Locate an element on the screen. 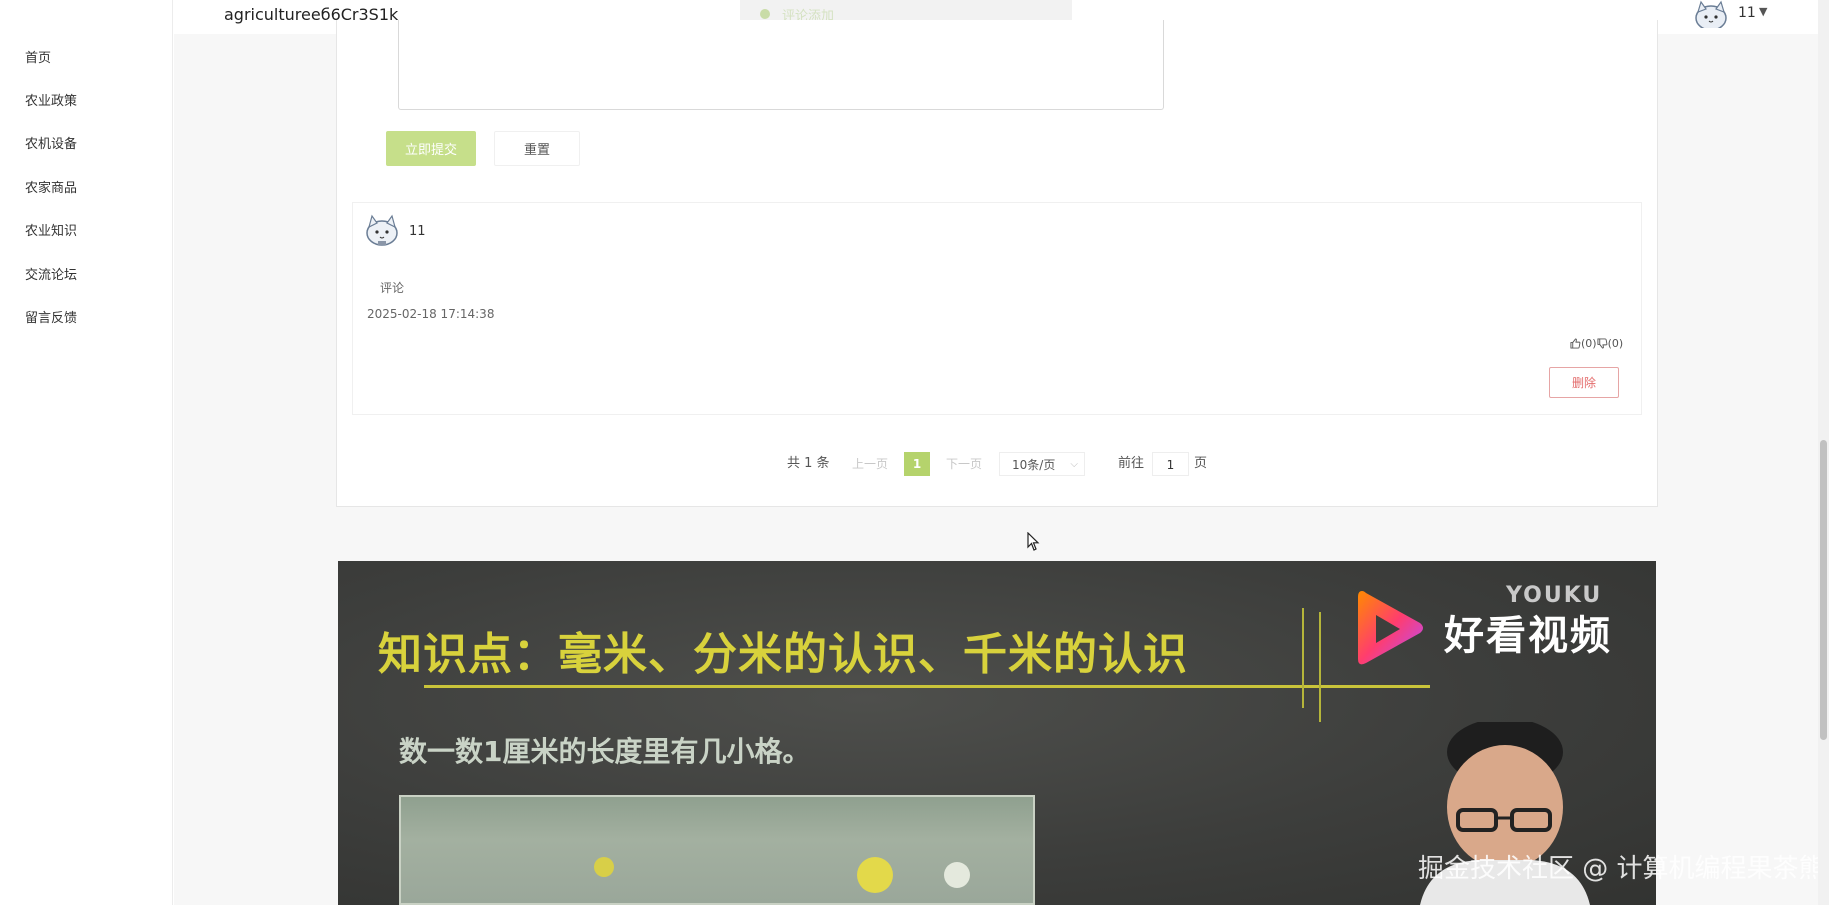  goto-unit-label: 页 is located at coordinates (1201, 463).